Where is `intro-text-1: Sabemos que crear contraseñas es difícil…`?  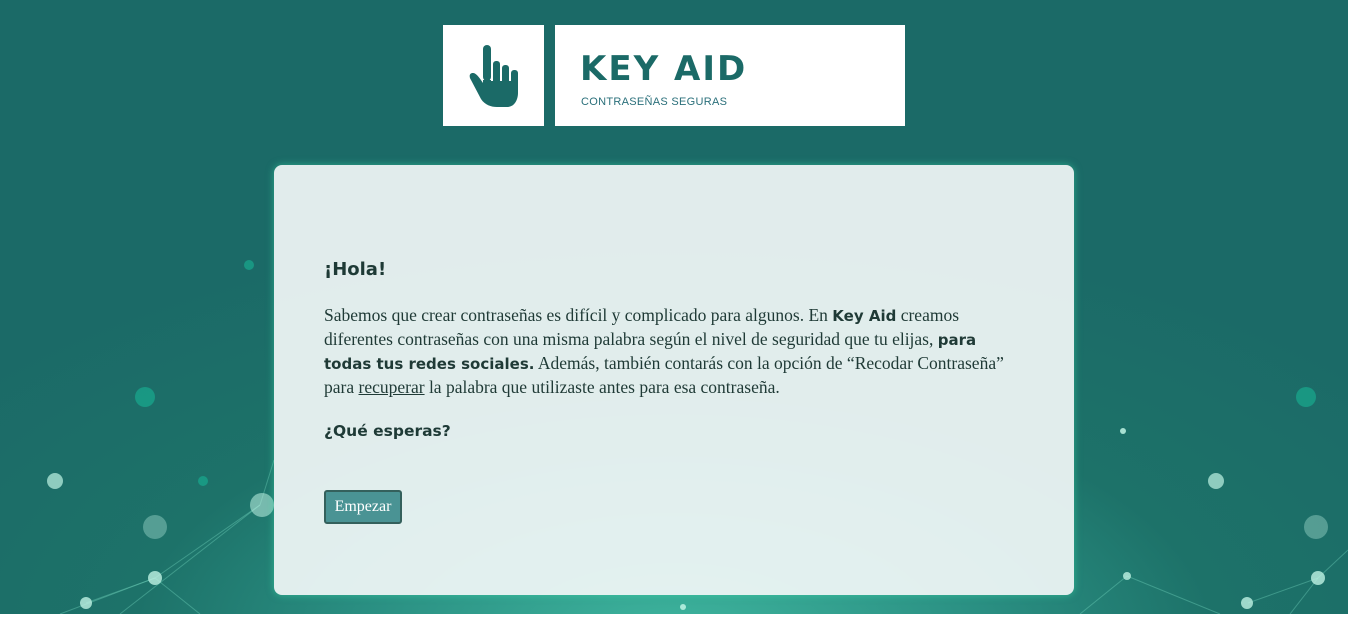 intro-text-1: Sabemos que crear contraseñas es difícil… is located at coordinates (578, 315).